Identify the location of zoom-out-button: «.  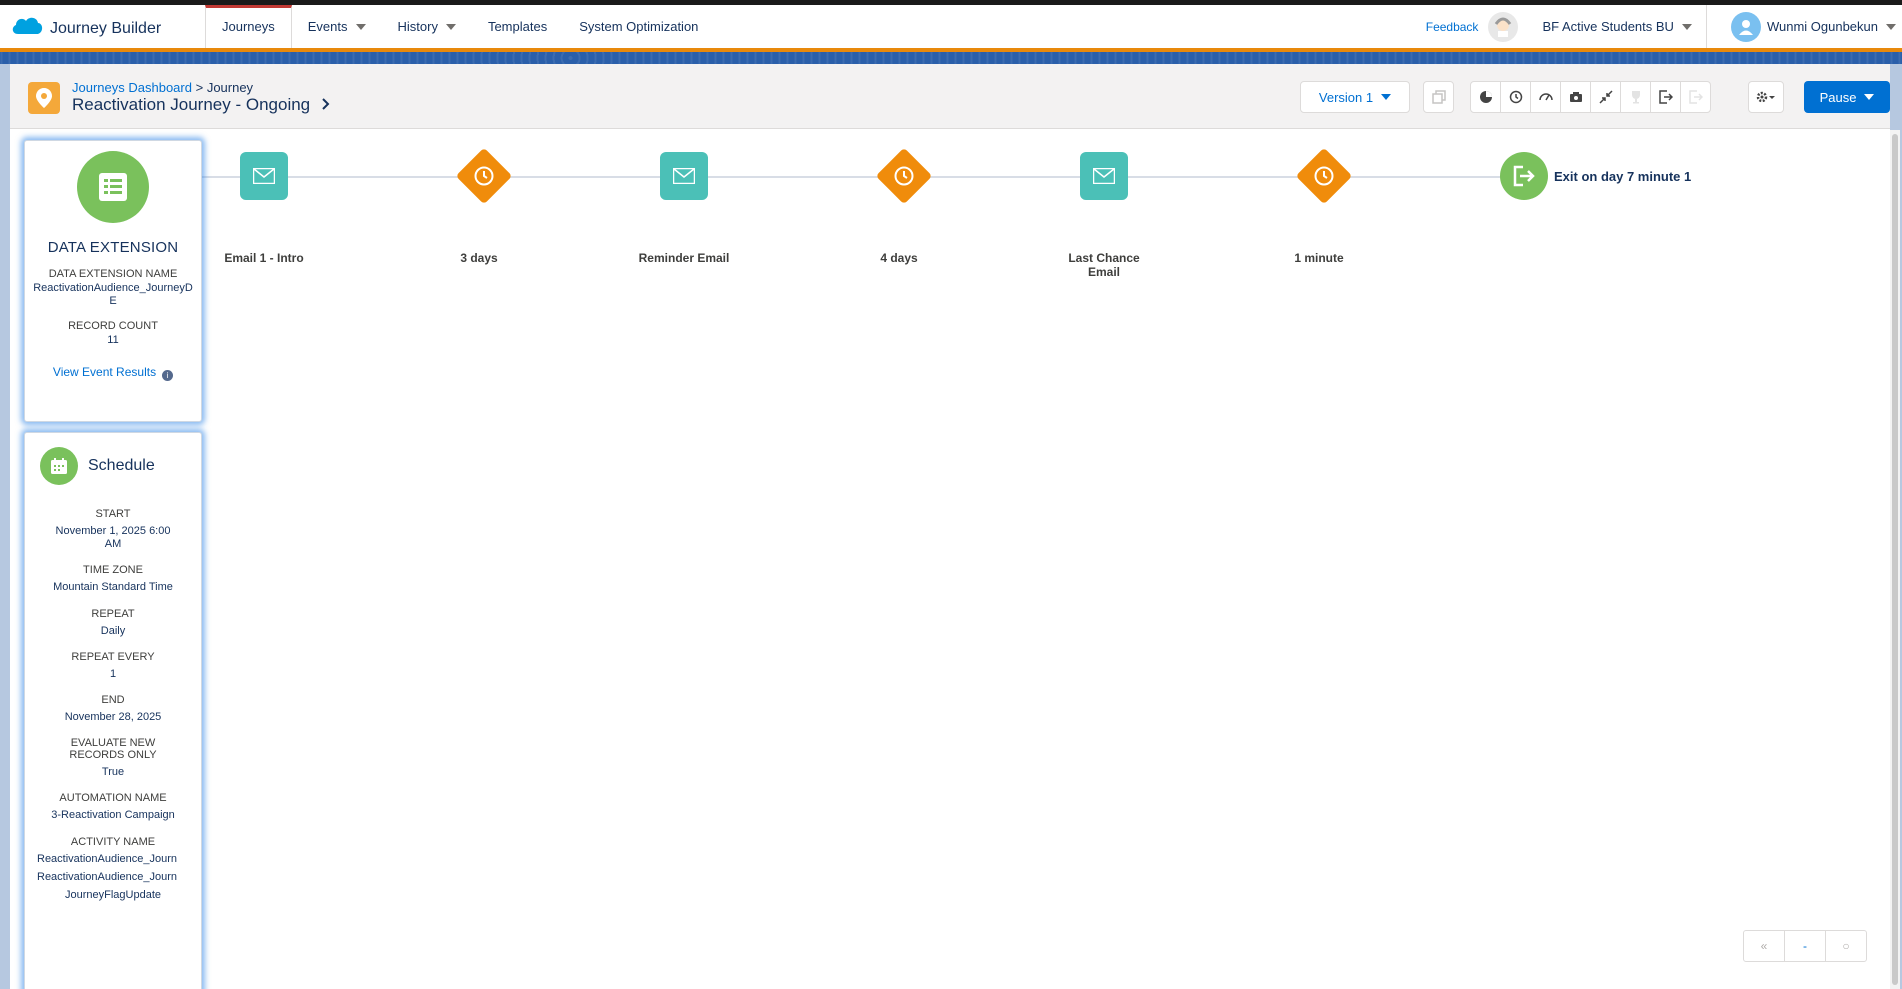
(1764, 946).